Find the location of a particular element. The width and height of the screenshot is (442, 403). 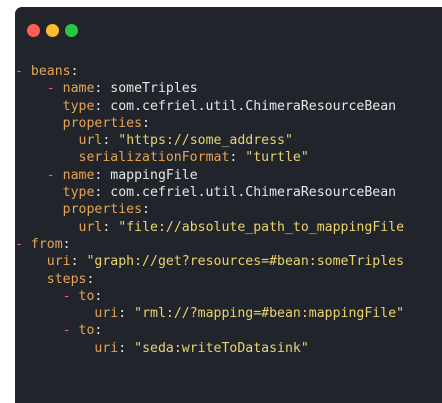

yaml-key: serializationFormat is located at coordinates (154, 158).